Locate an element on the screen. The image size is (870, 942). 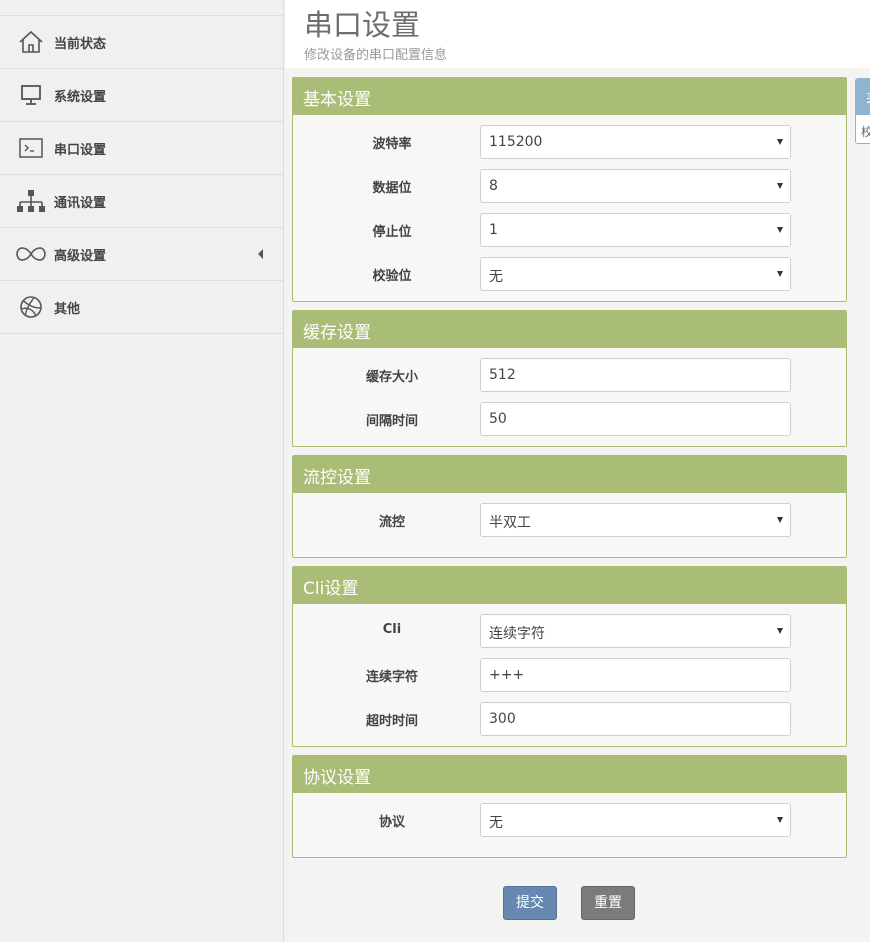
stop-bits-label: 停止位 is located at coordinates (392, 232).